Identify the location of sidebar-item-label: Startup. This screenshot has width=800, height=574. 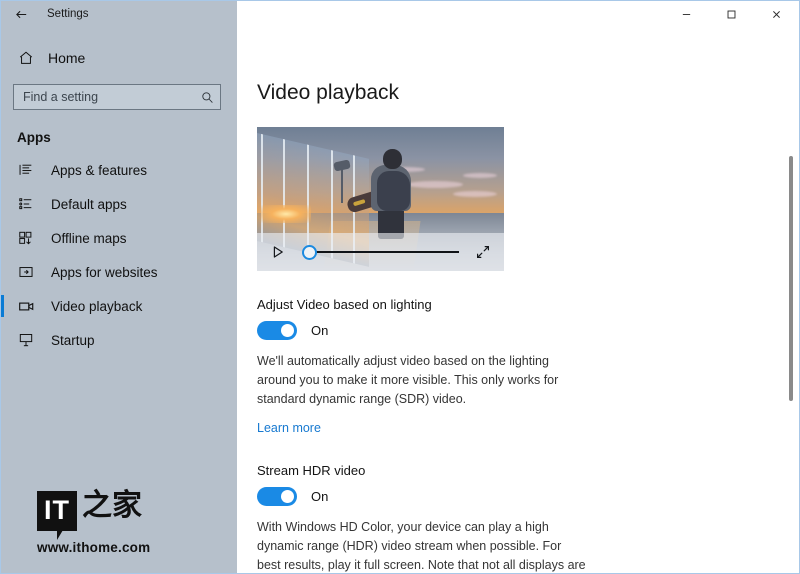
(73, 340).